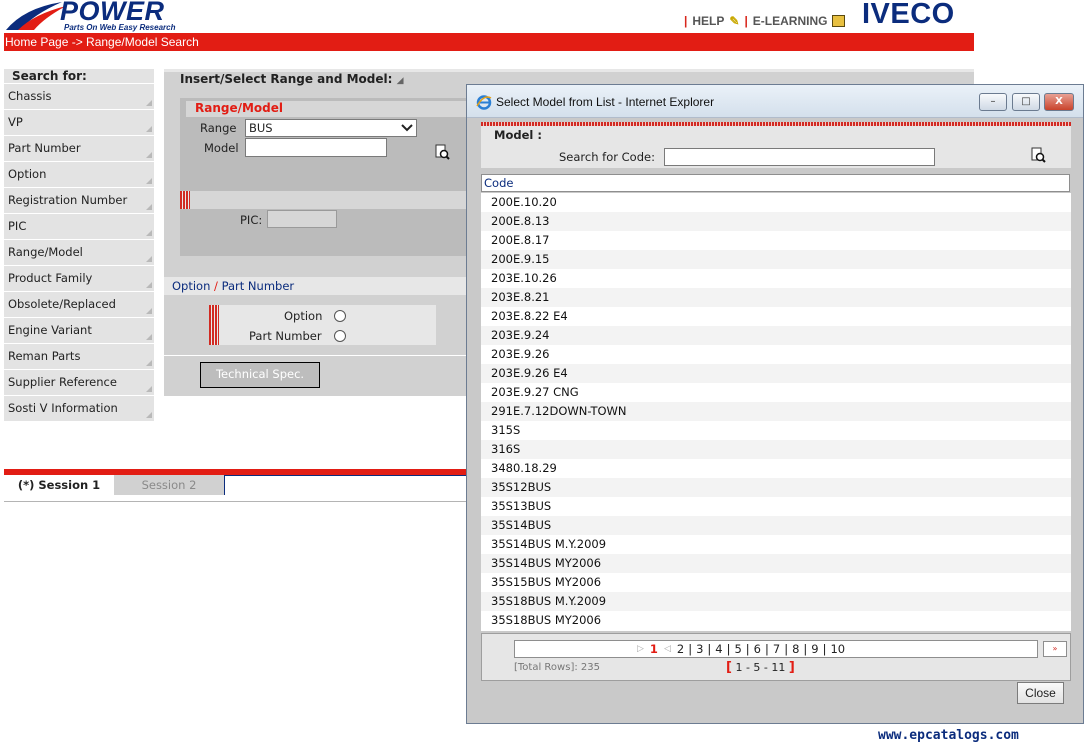 Image resolution: width=1090 pixels, height=752 pixels. What do you see at coordinates (251, 220) in the screenshot?
I see `pic-label: PIC:` at bounding box center [251, 220].